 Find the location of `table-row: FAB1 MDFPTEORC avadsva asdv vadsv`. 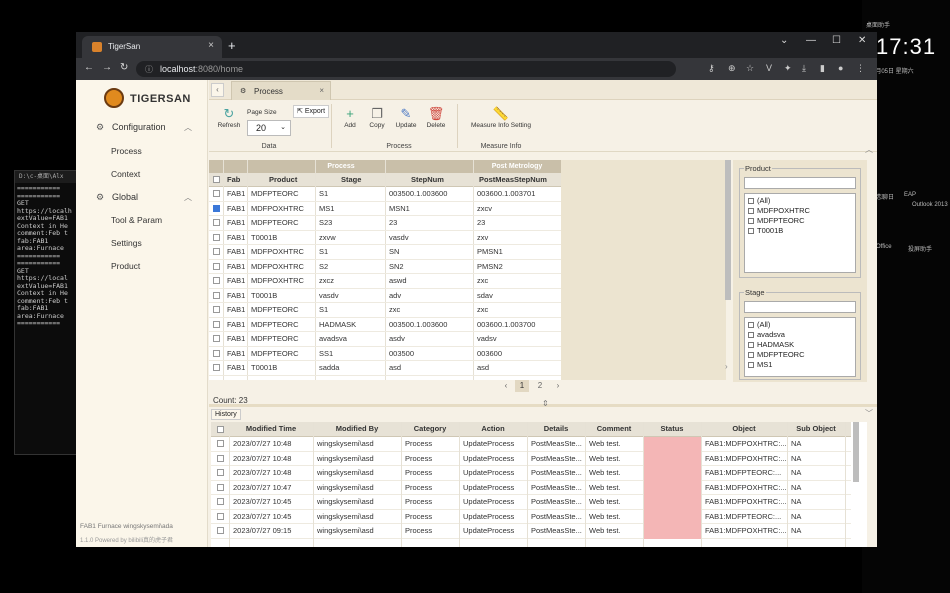

table-row: FAB1 MDFPTEORC avadsva asdv vadsv is located at coordinates (385, 339).